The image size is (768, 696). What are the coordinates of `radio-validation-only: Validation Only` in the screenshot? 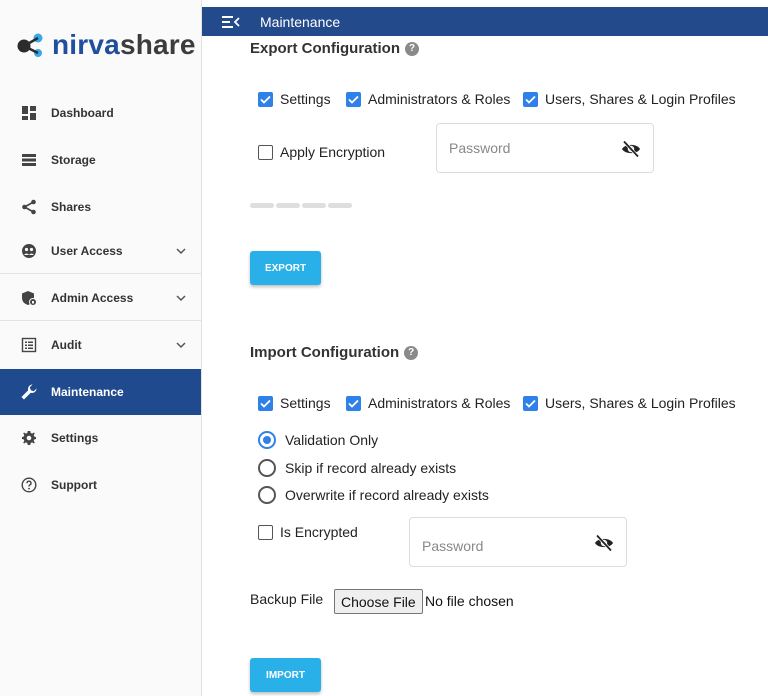 It's located at (318, 440).